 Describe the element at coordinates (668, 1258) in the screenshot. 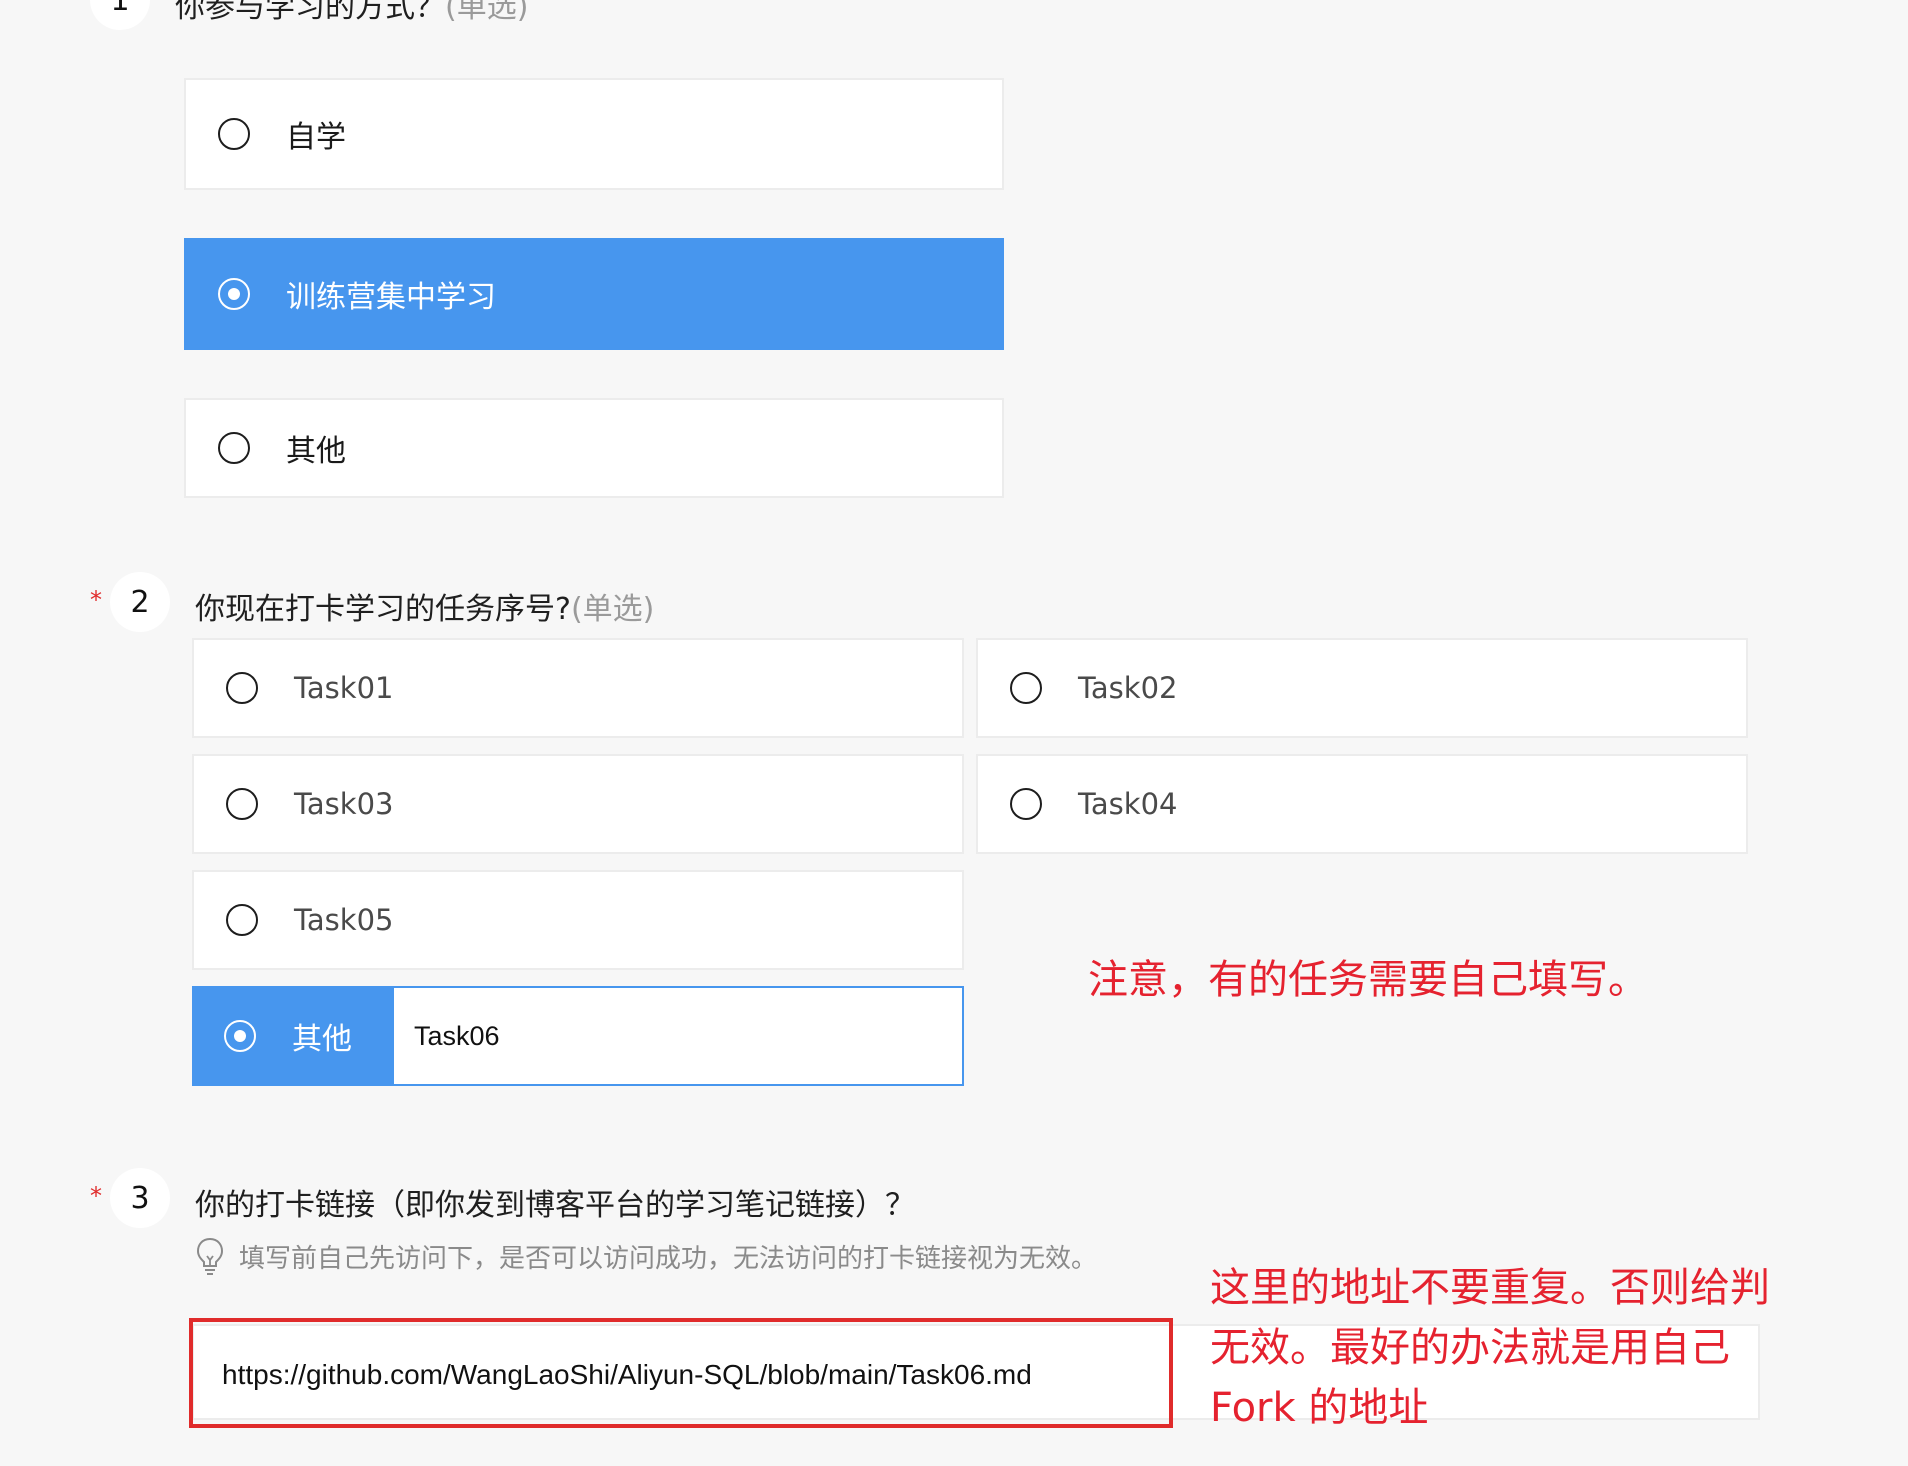

I see `tip-text: 填写前自己先访问下，是否可以访问成功，无法访问的打卡链接视为无效。` at that location.